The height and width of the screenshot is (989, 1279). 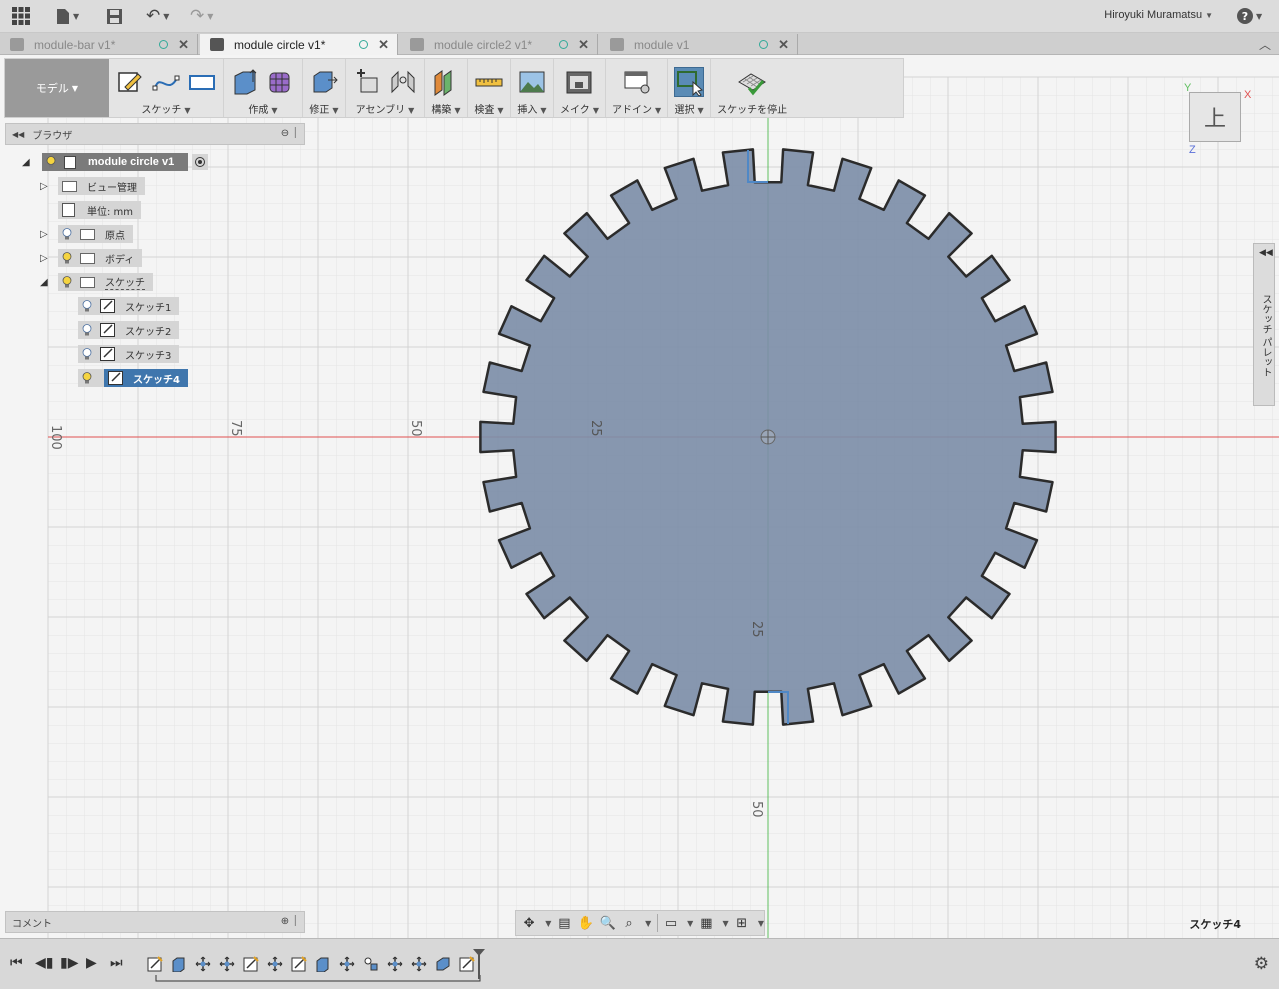 What do you see at coordinates (114, 16) in the screenshot?
I see `save-button` at bounding box center [114, 16].